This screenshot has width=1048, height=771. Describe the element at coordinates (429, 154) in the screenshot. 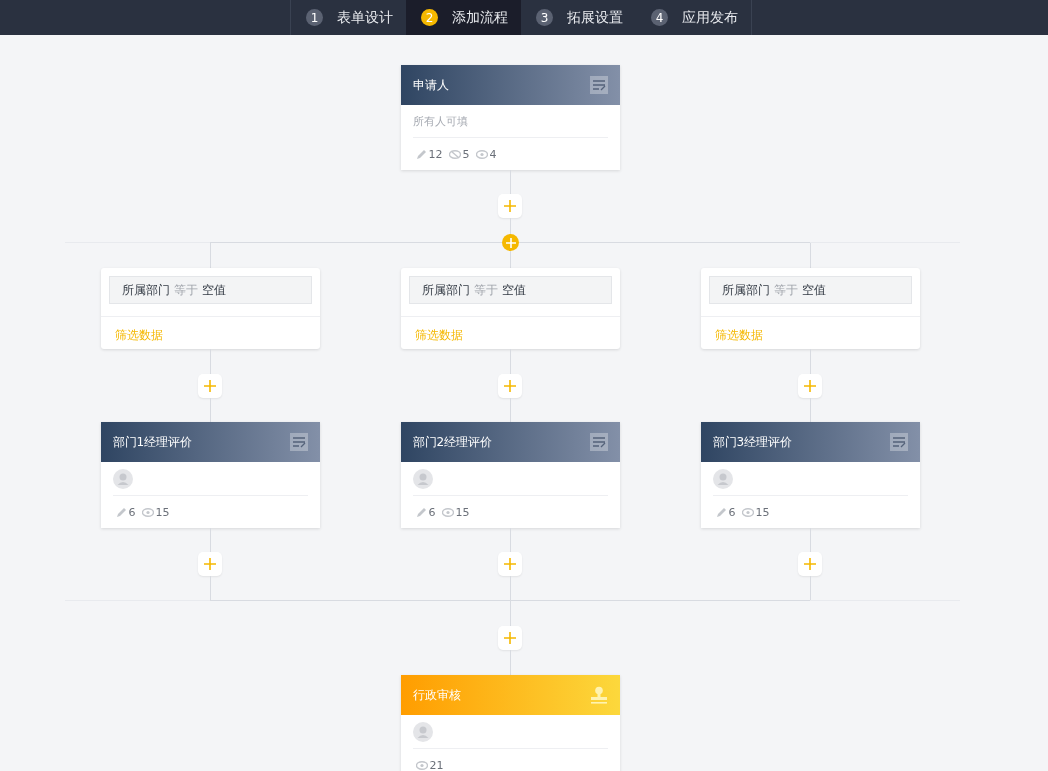

I see `stat-count: 12` at that location.